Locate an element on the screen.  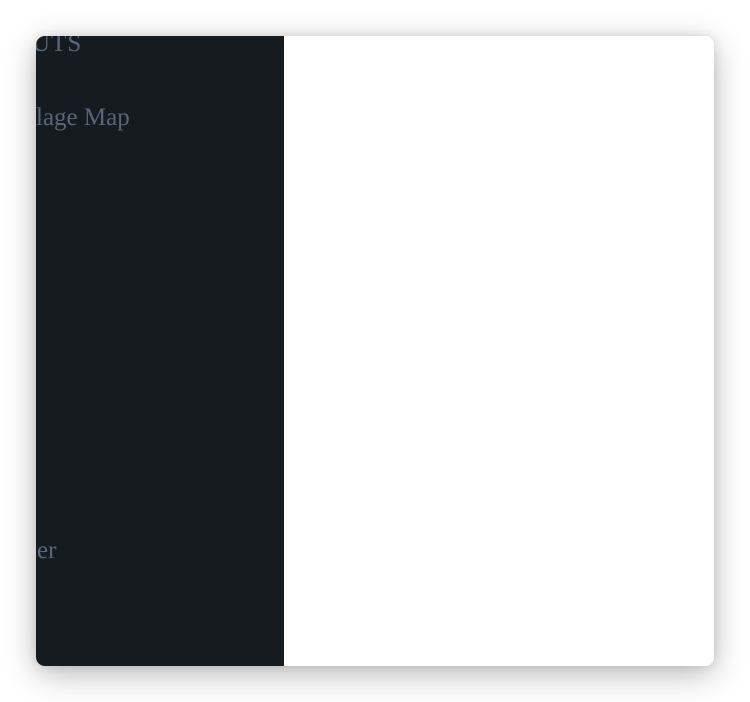
sidebar-section-heading: UTS is located at coordinates (59, 46).